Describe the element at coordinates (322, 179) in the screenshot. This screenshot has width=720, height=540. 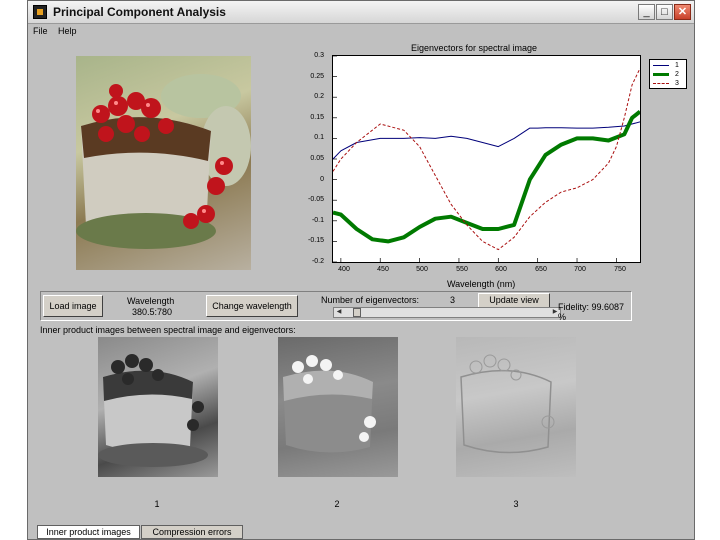
I see `y-tick-label: 0` at that location.